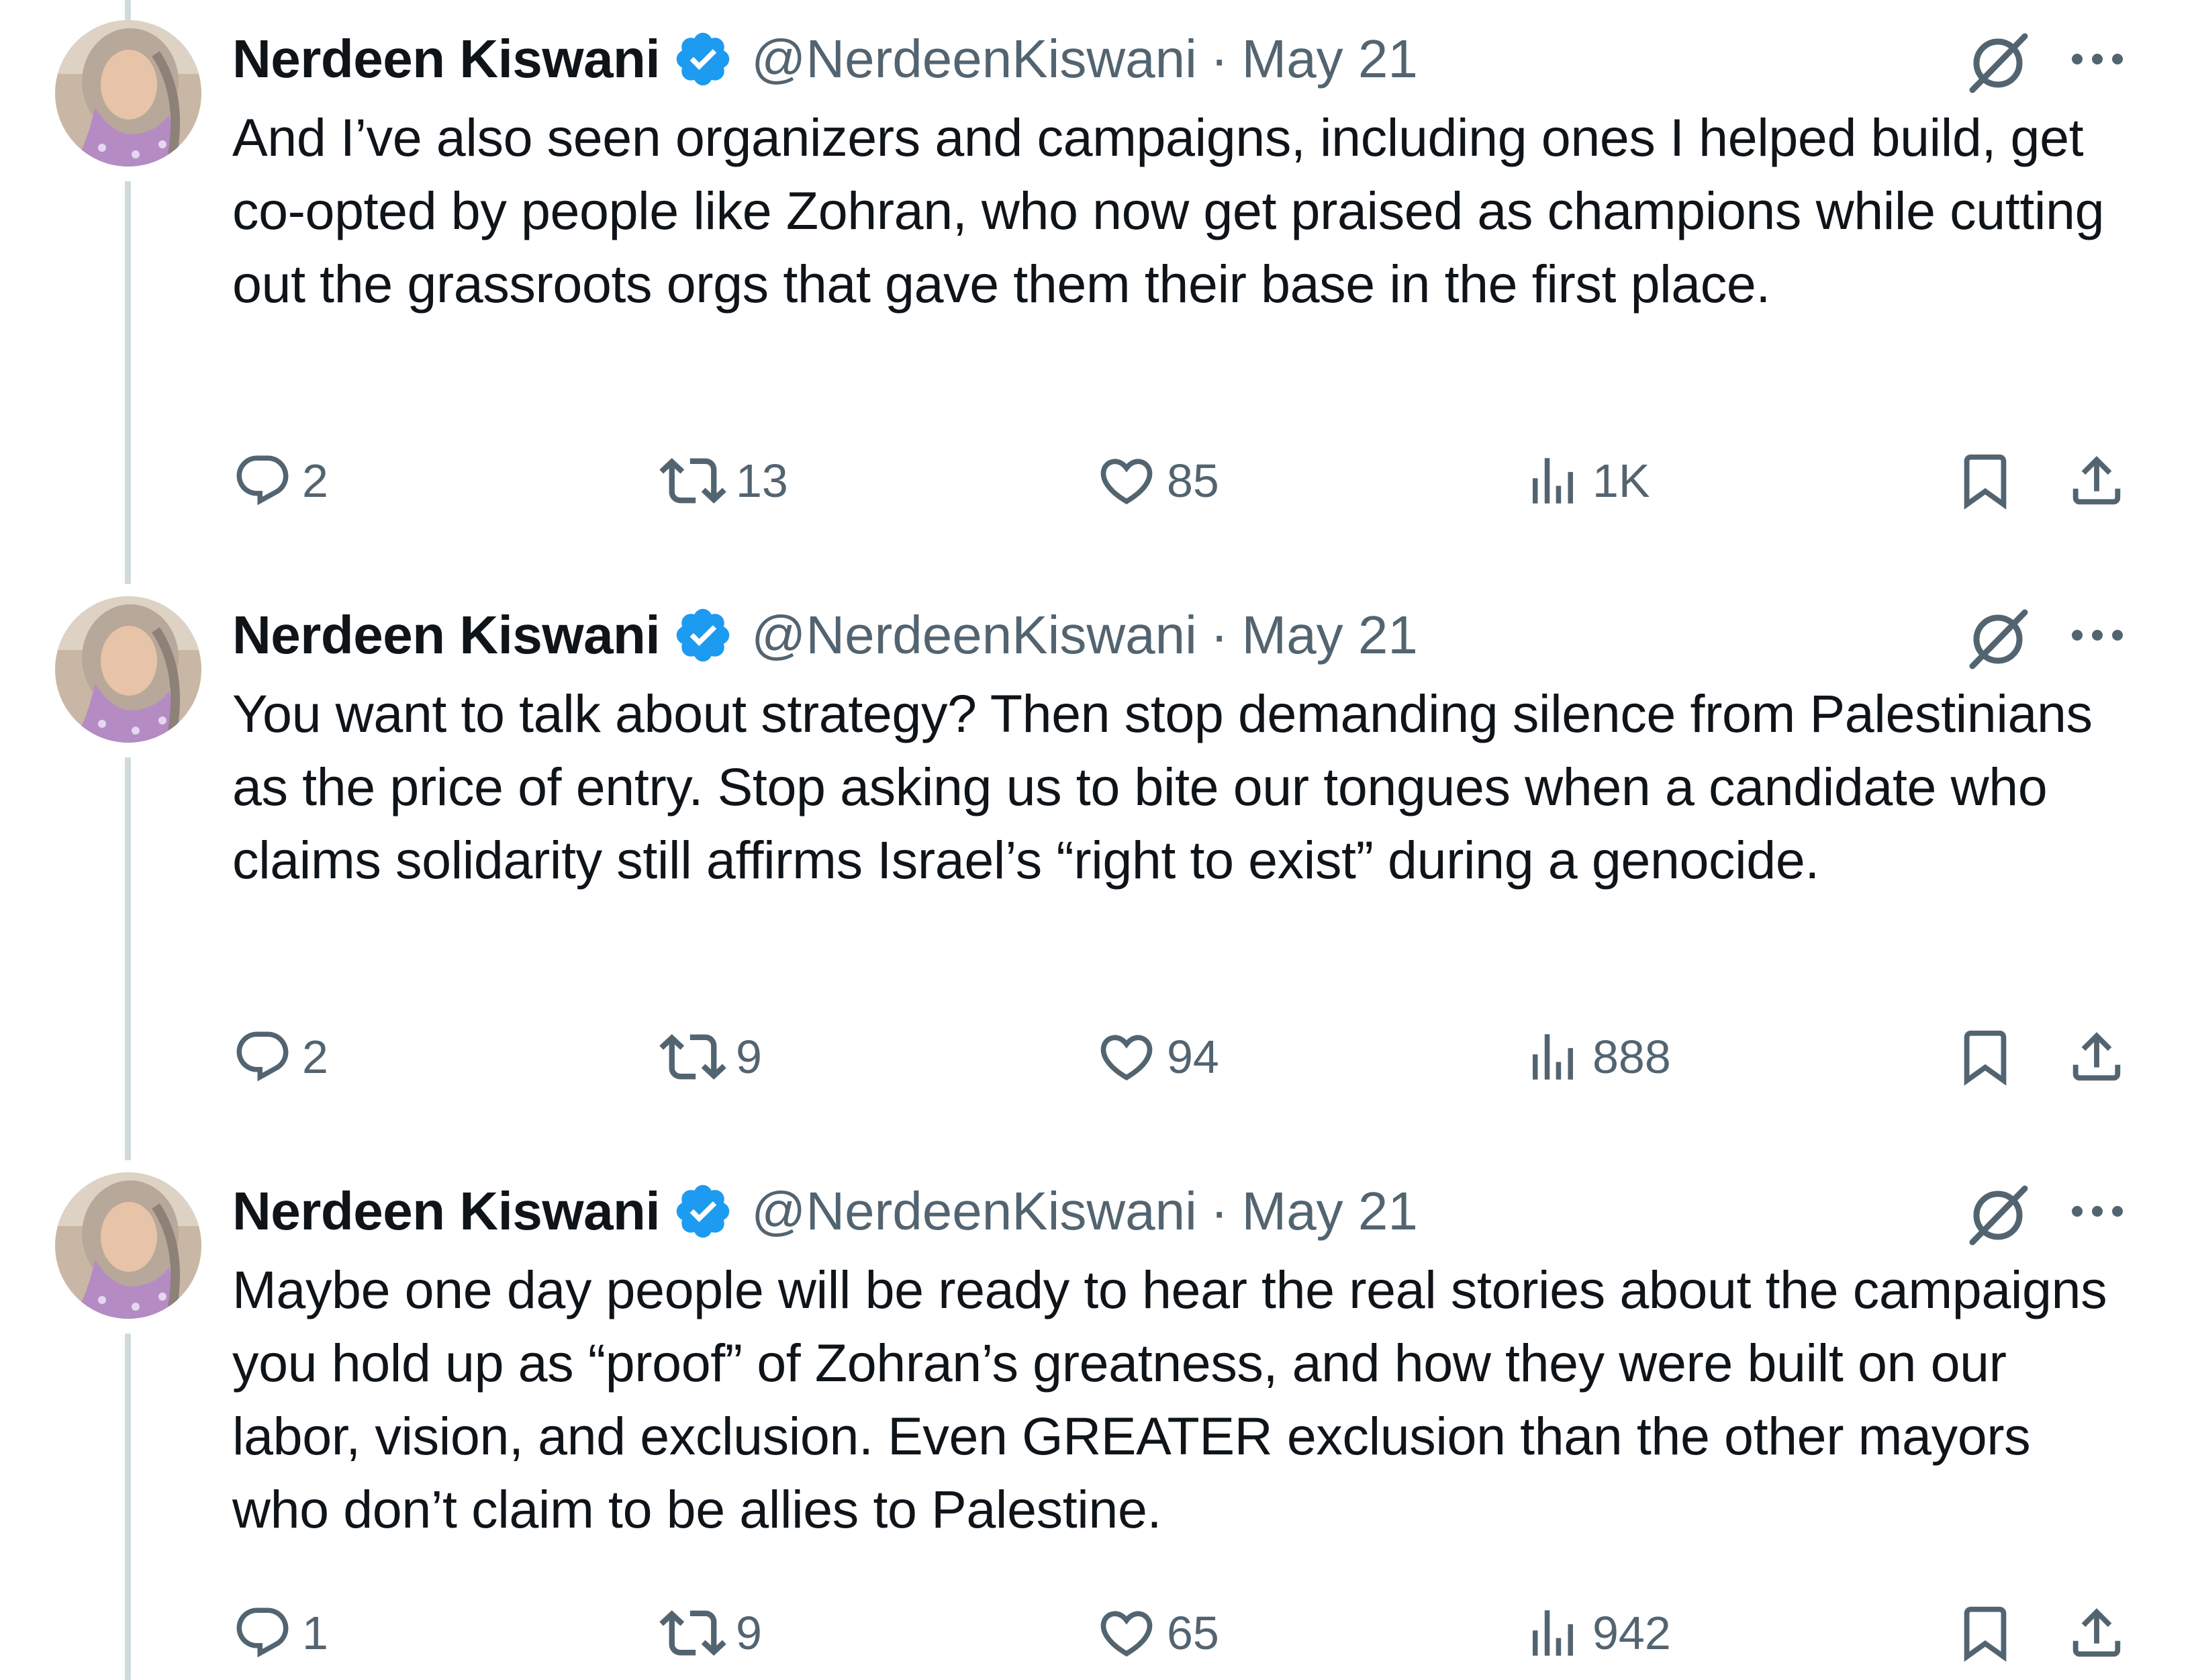 The width and height of the screenshot is (2194, 1680). I want to click on views-count: 942, so click(1631, 1633).